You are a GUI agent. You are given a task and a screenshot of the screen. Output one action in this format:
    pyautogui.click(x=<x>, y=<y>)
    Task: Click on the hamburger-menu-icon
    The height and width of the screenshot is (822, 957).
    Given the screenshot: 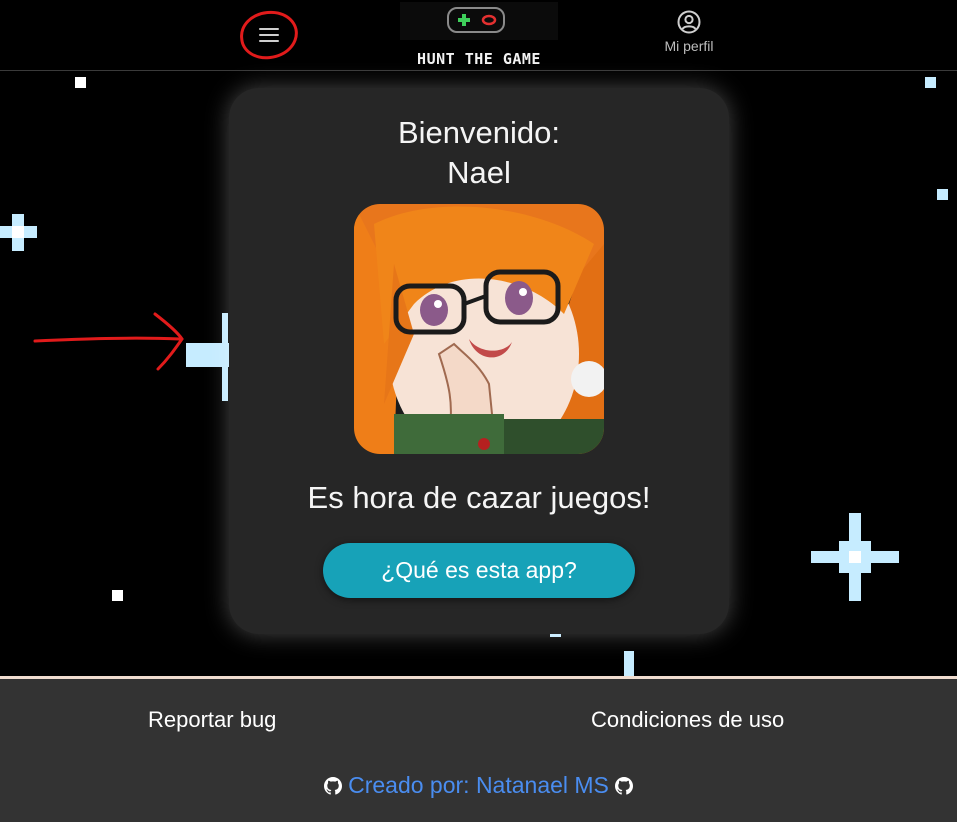 What is the action you would take?
    pyautogui.click(x=269, y=37)
    